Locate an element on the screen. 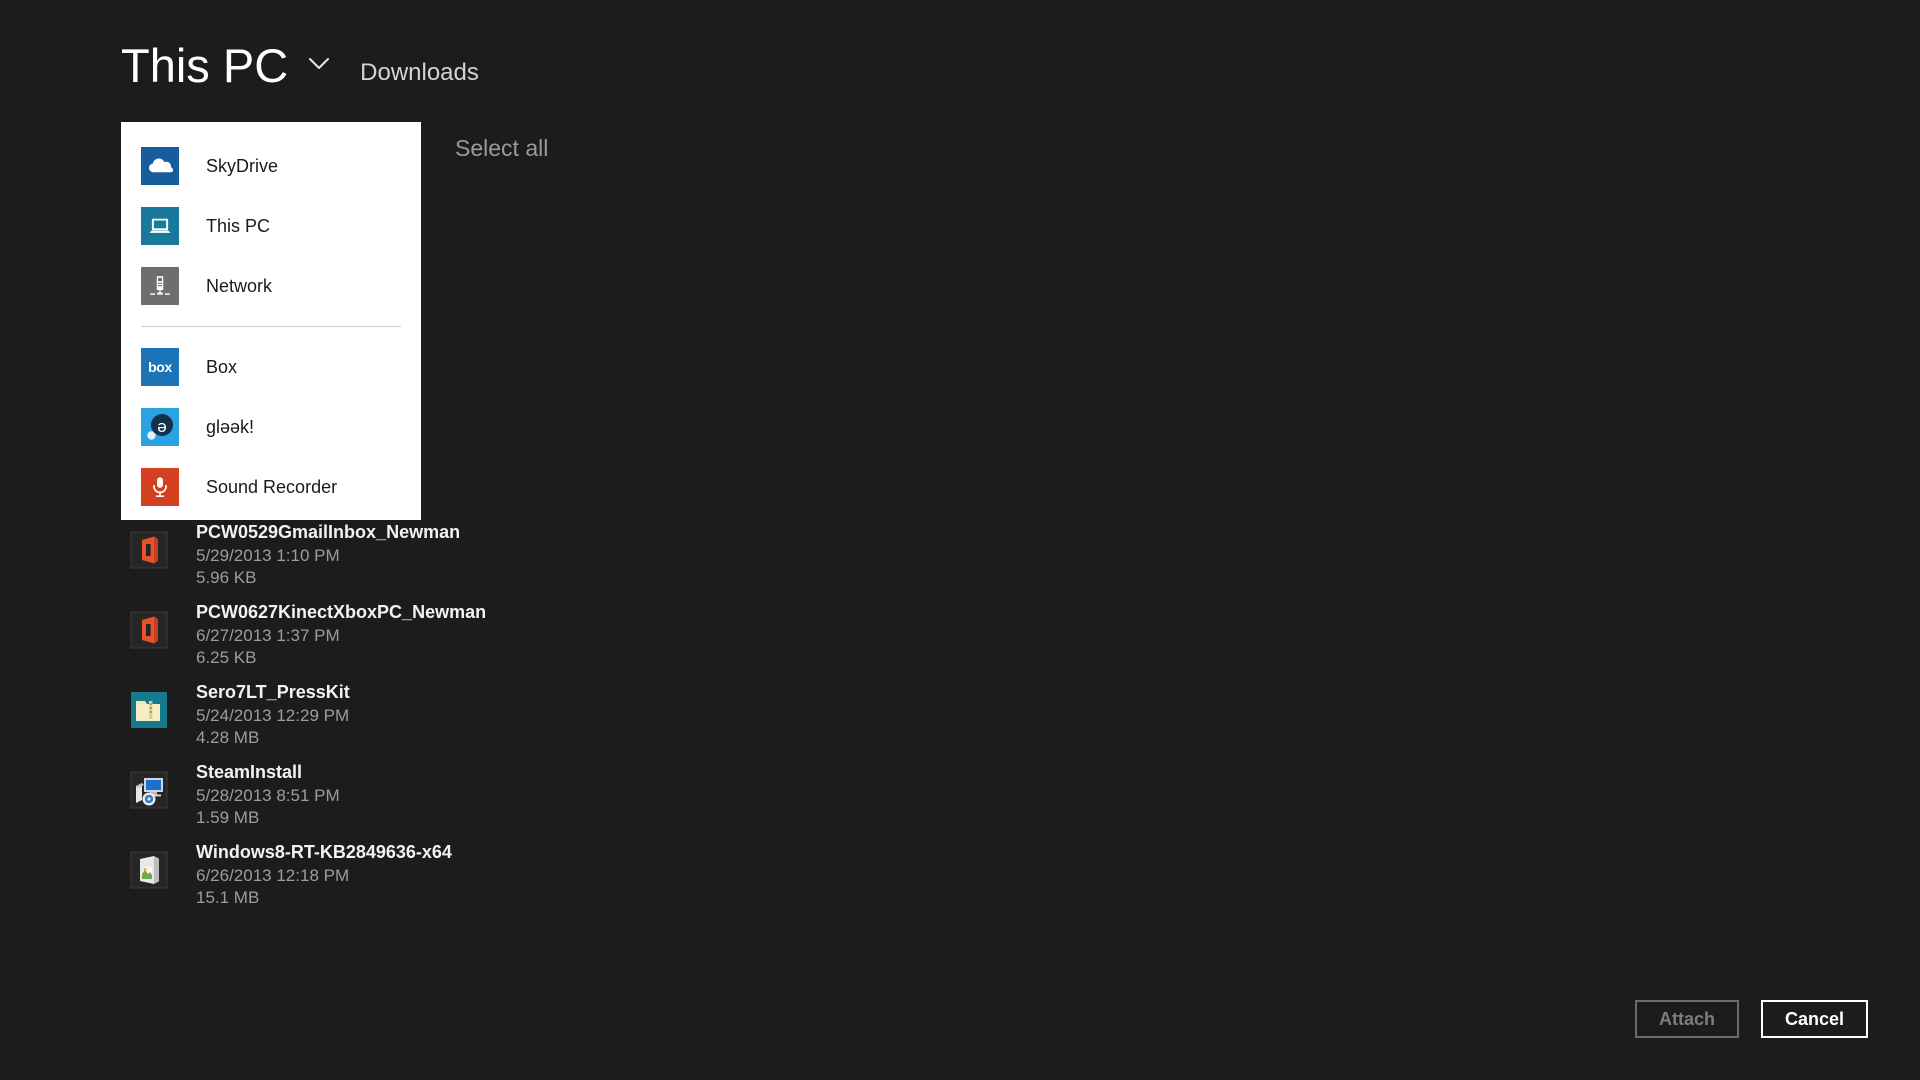 The height and width of the screenshot is (1080, 1920). current-folder-label: Downloads is located at coordinates (419, 72).